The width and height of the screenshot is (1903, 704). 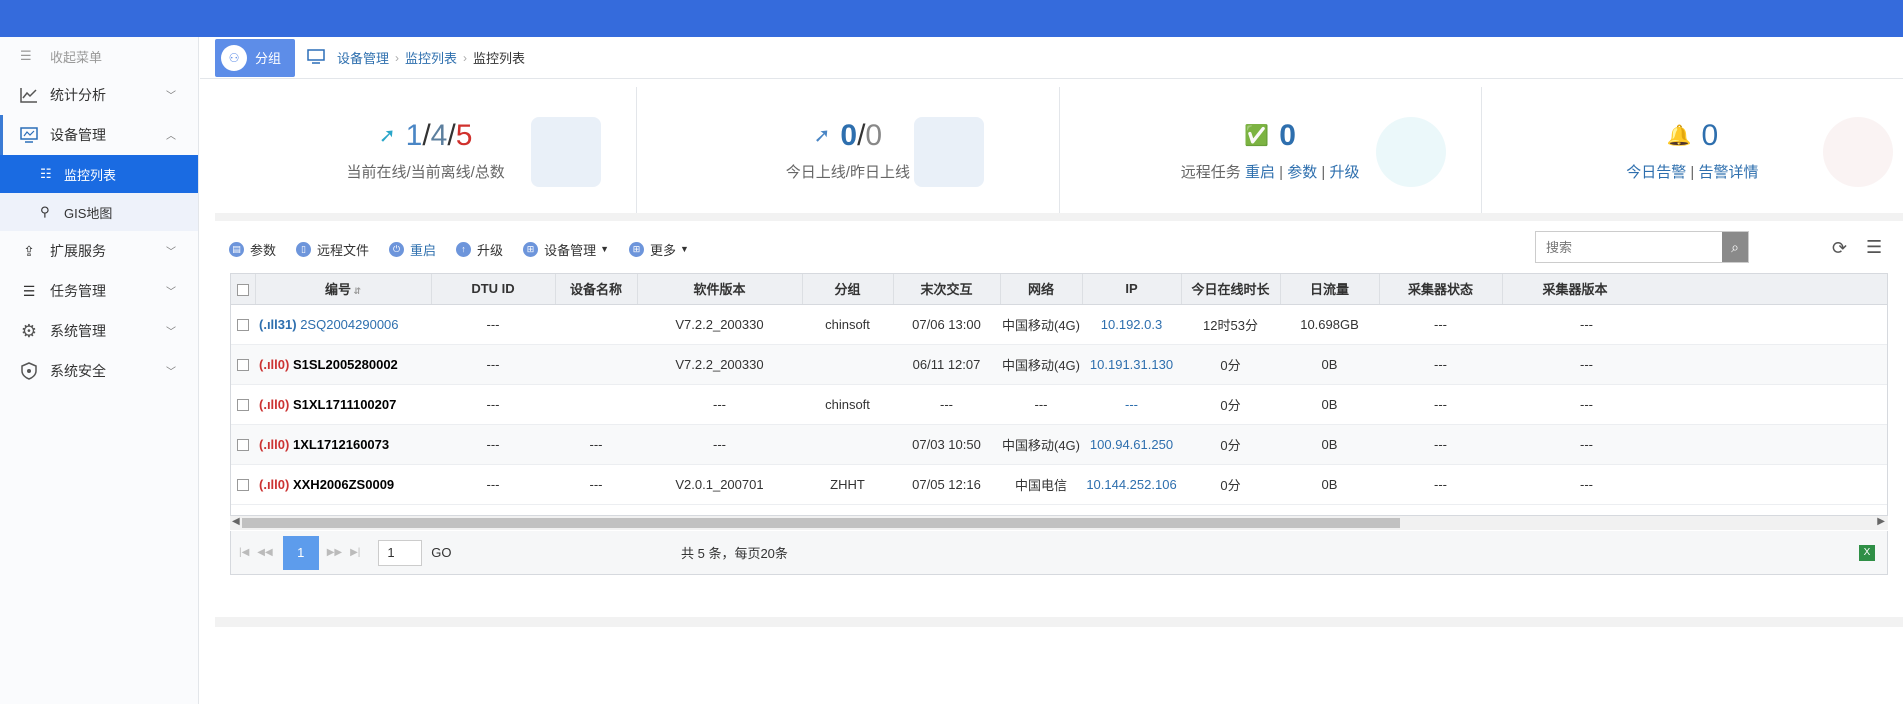 What do you see at coordinates (341, 444) in the screenshot?
I see `device-id: 1XL1712160073` at bounding box center [341, 444].